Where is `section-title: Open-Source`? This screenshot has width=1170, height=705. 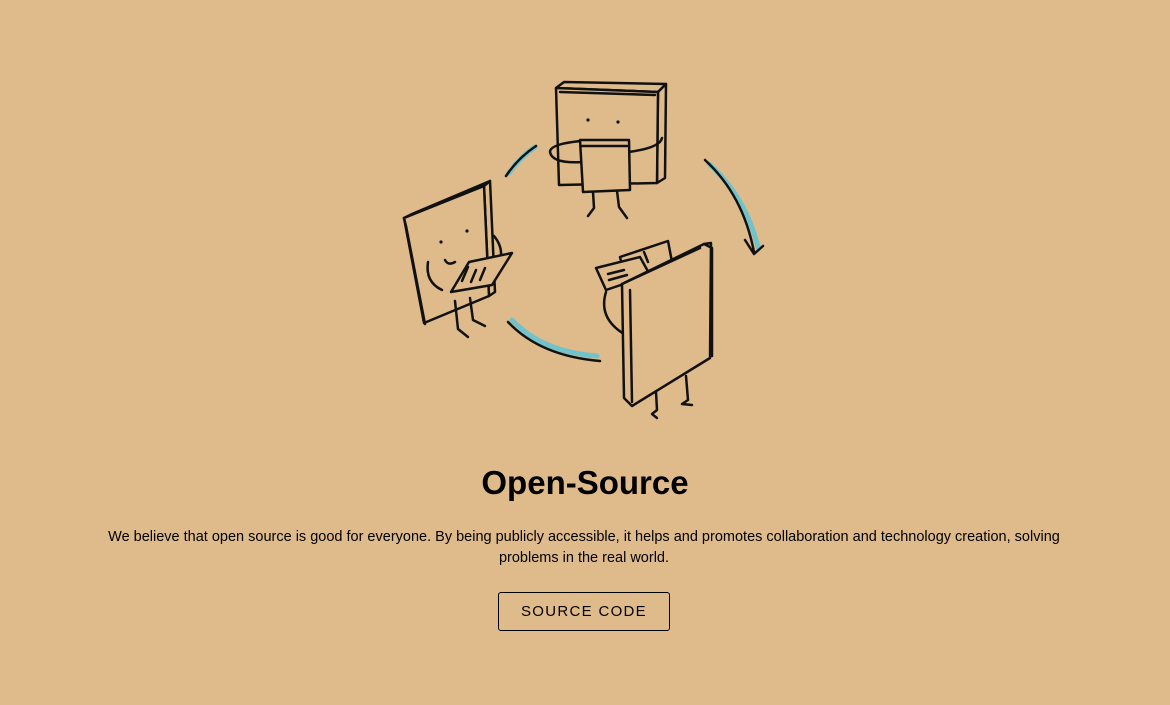 section-title: Open-Source is located at coordinates (585, 482).